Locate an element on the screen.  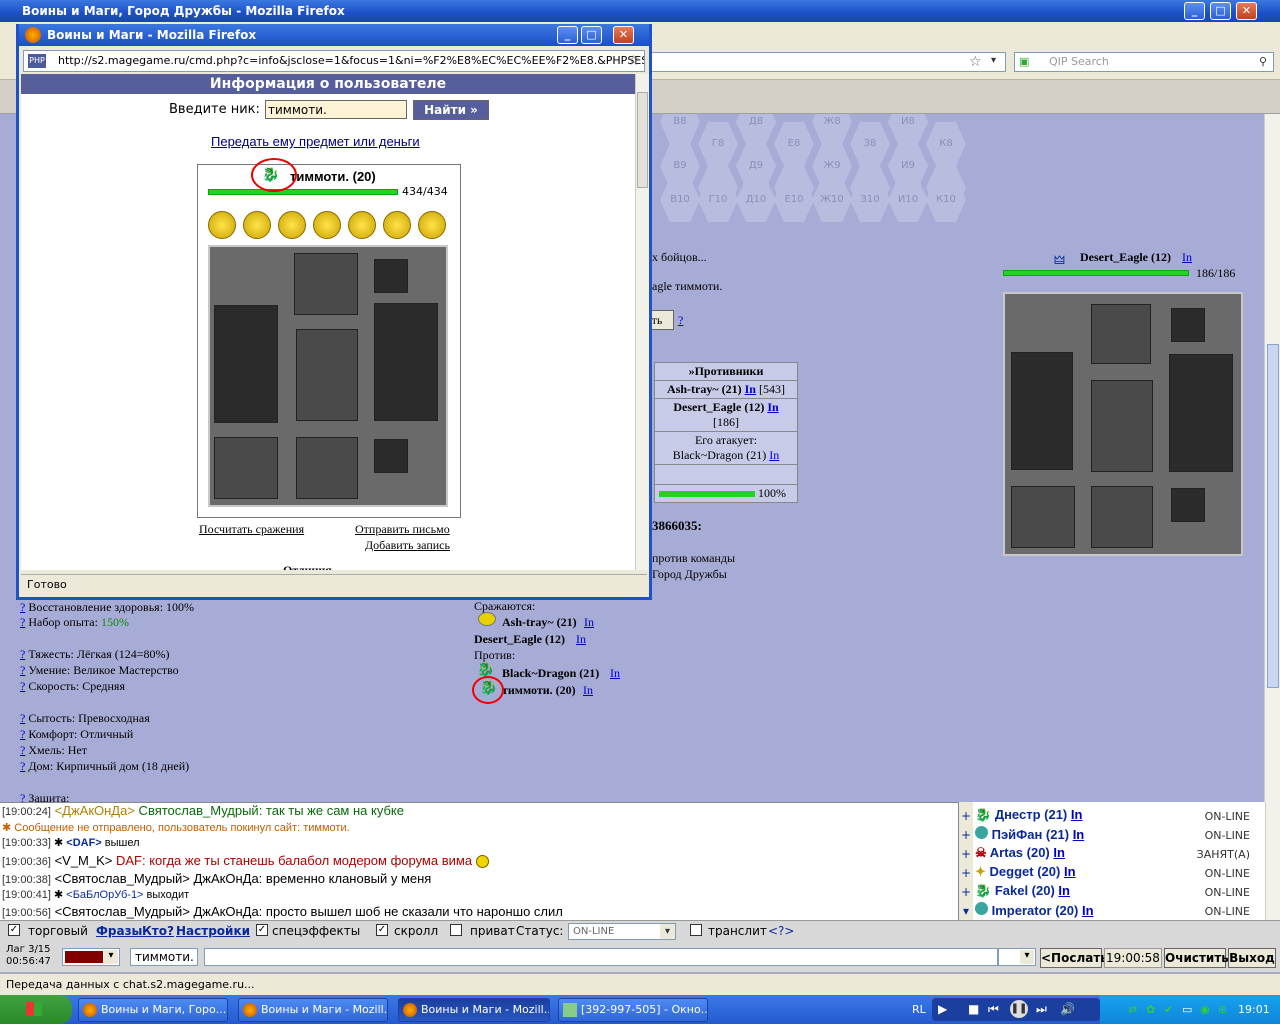
color-select: ▾ is located at coordinates (91, 957).